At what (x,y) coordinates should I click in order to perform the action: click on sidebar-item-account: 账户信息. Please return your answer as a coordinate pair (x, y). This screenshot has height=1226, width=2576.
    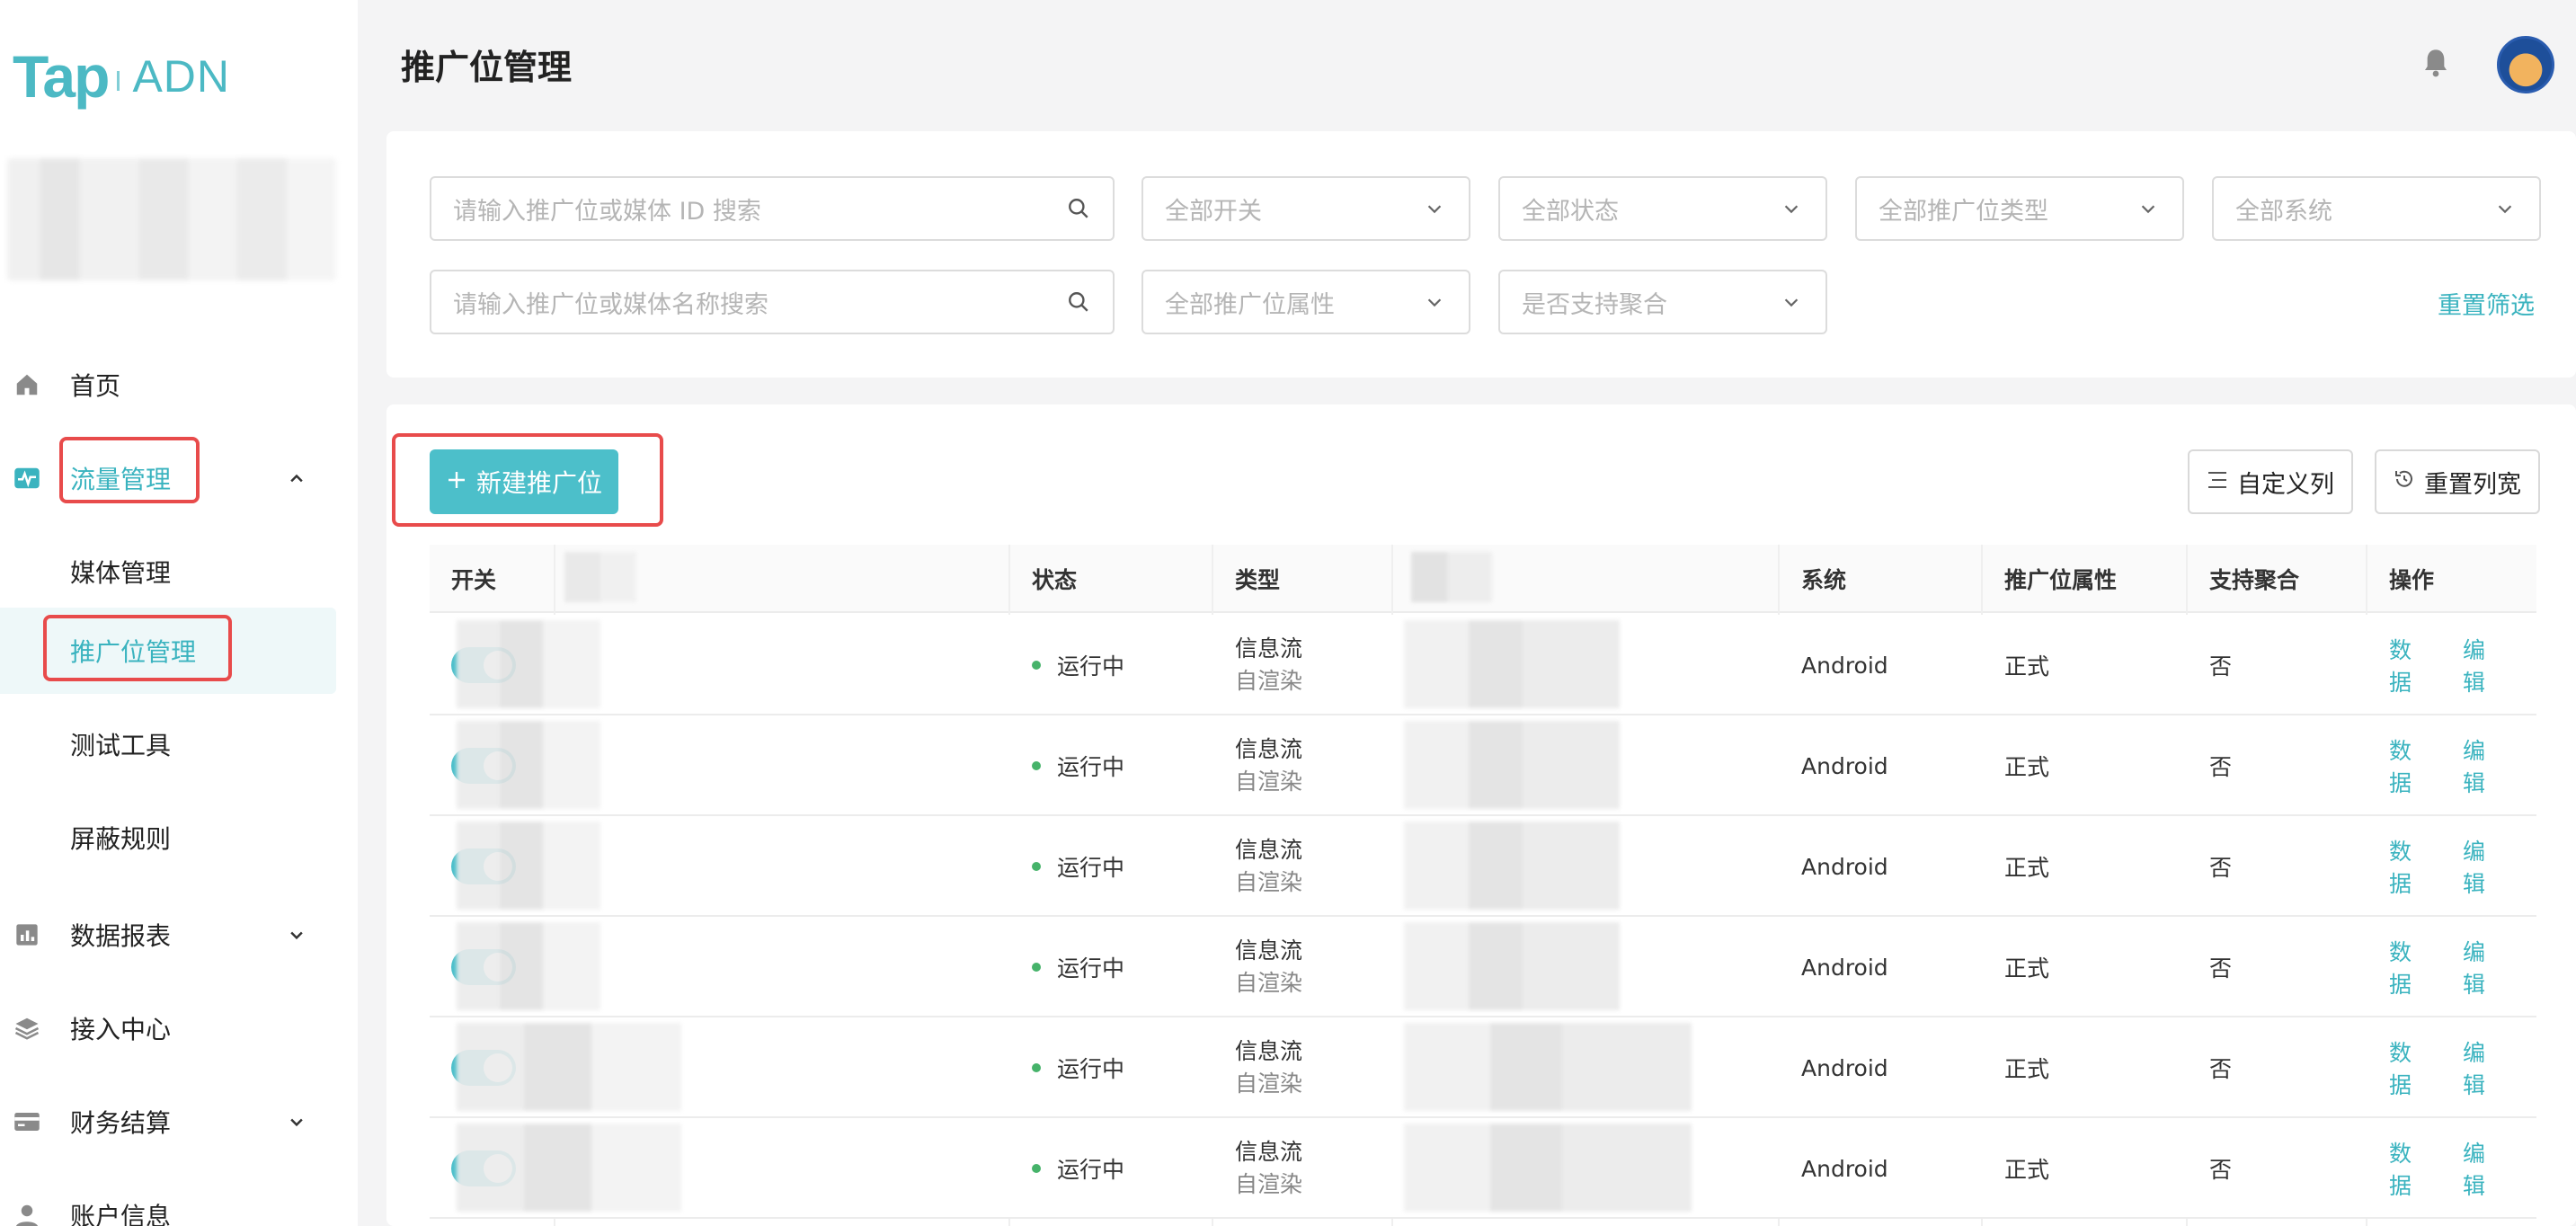
    Looking at the image, I should click on (168, 1199).